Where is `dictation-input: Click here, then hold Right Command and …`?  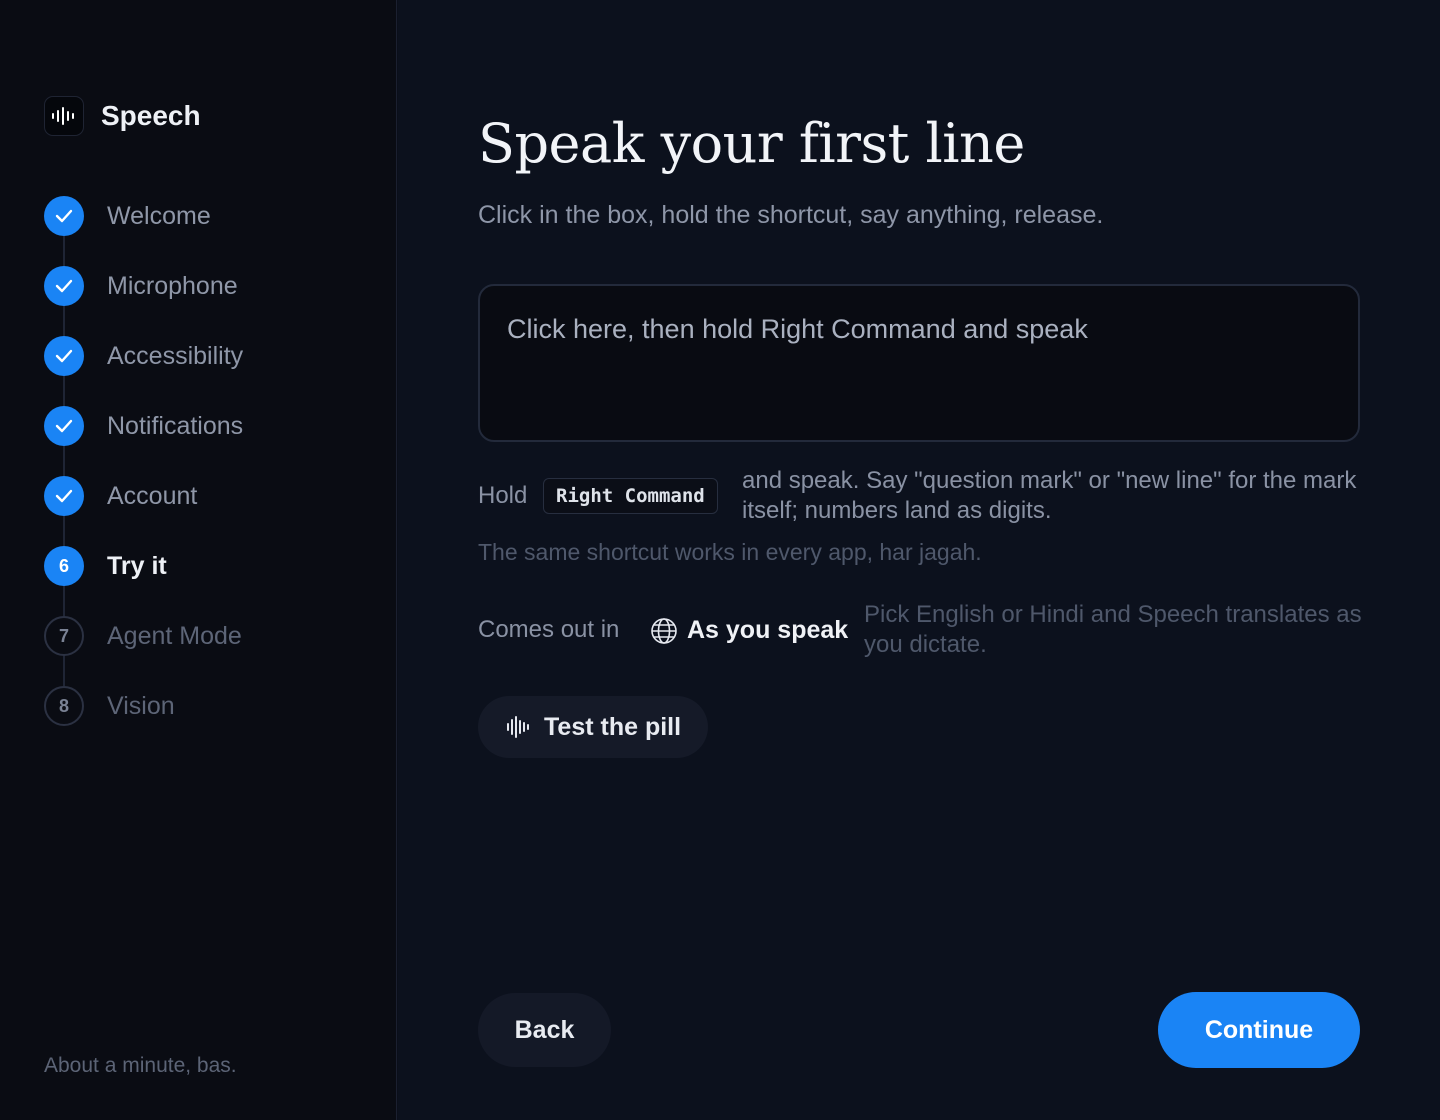 dictation-input: Click here, then hold Right Command and … is located at coordinates (919, 363).